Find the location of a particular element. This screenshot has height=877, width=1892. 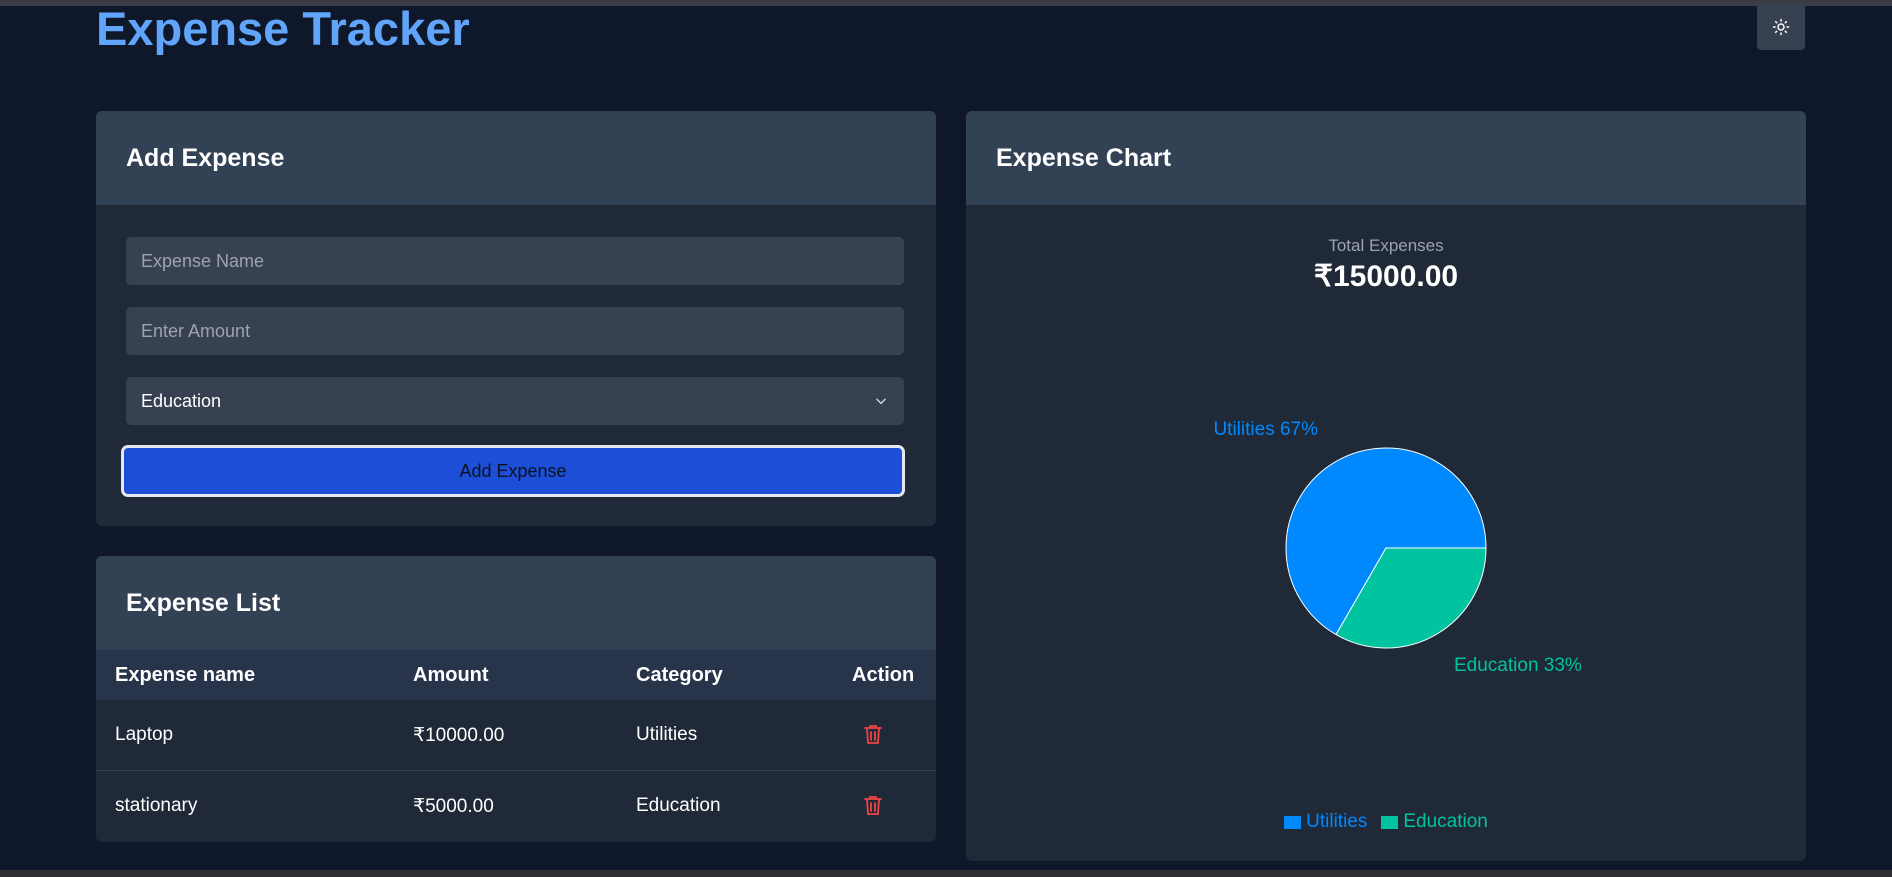

legend-swatch-utilities is located at coordinates (1293, 822).